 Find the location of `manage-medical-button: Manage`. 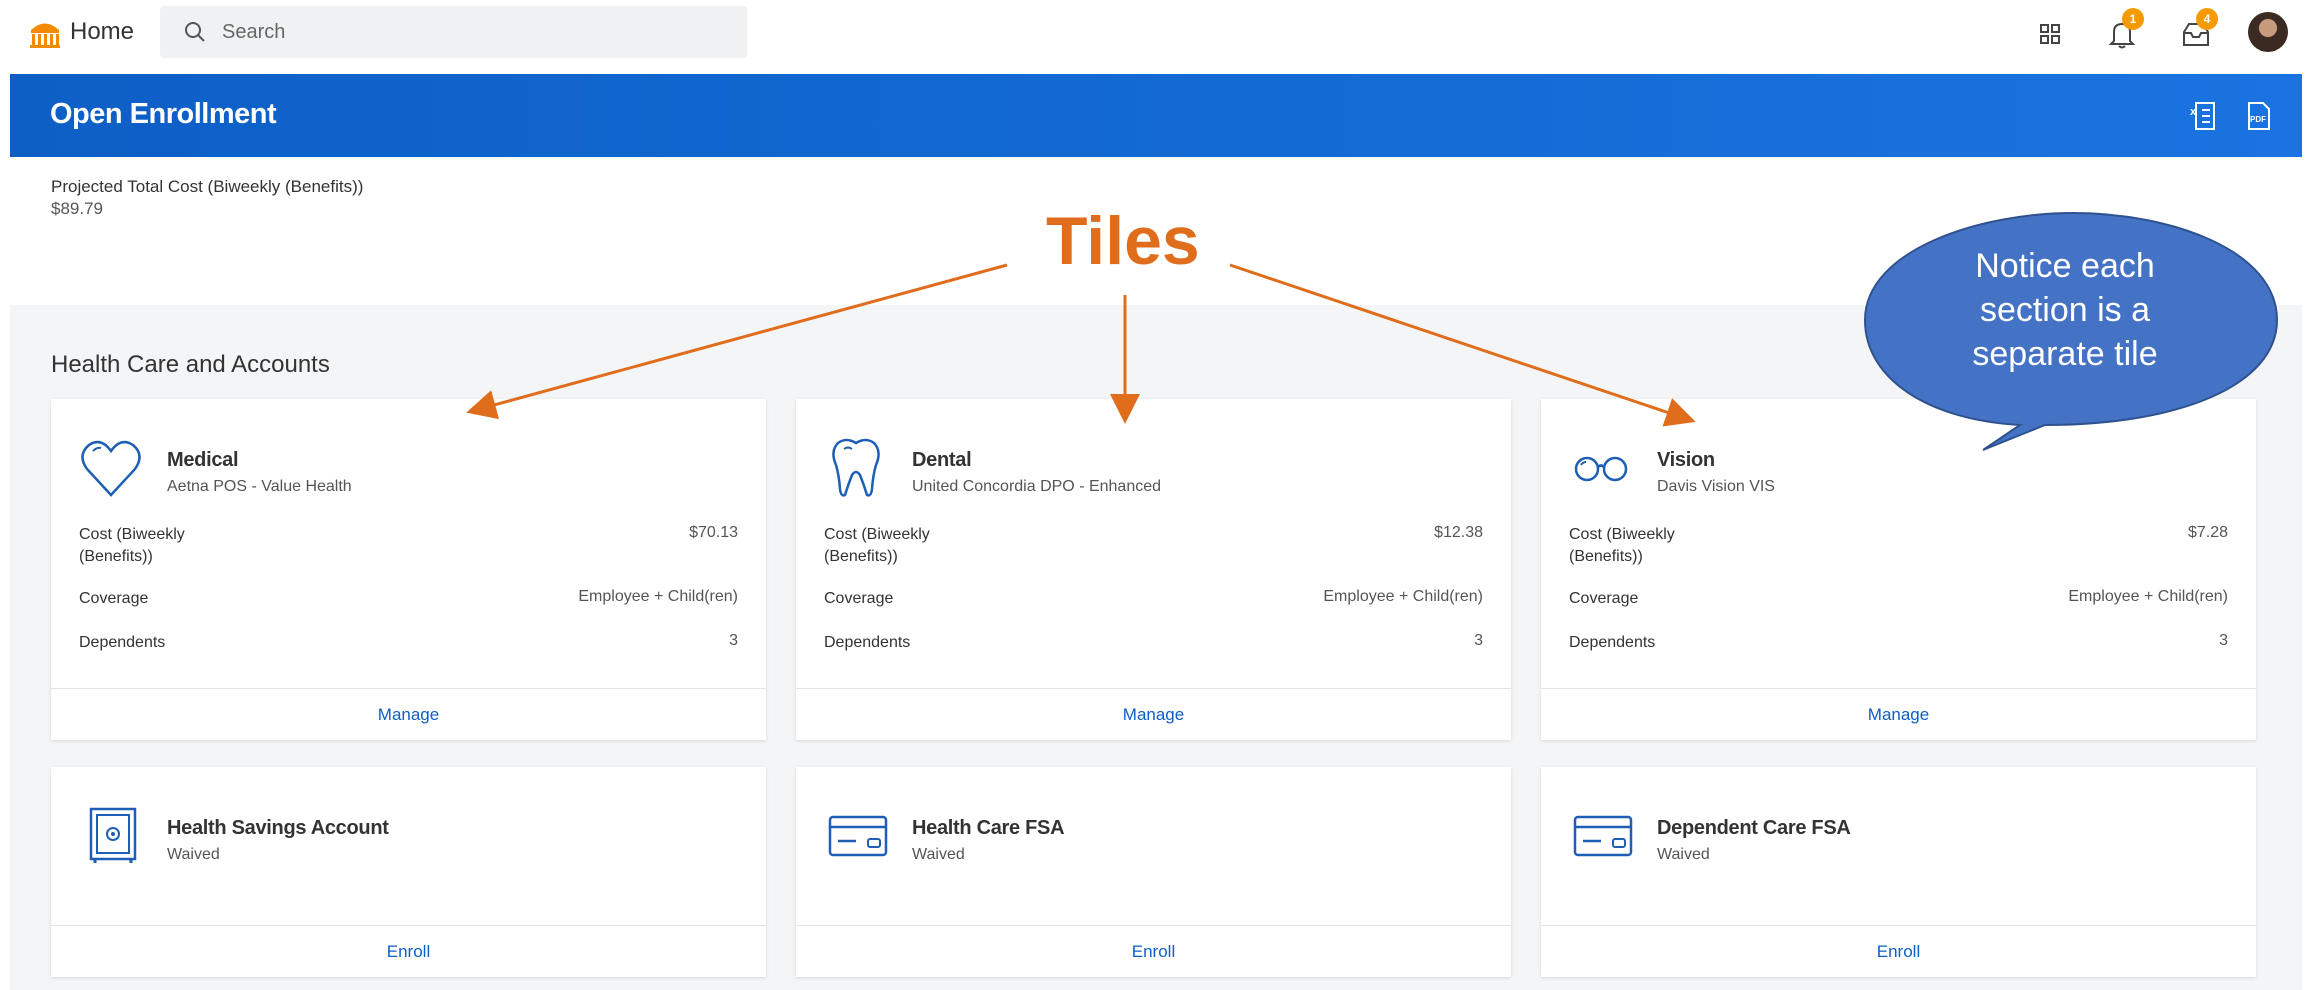

manage-medical-button: Manage is located at coordinates (408, 714).